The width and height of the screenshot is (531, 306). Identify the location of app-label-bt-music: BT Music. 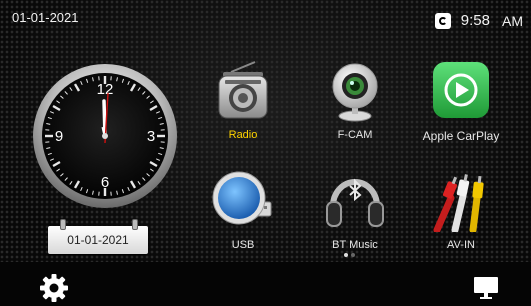
(355, 245).